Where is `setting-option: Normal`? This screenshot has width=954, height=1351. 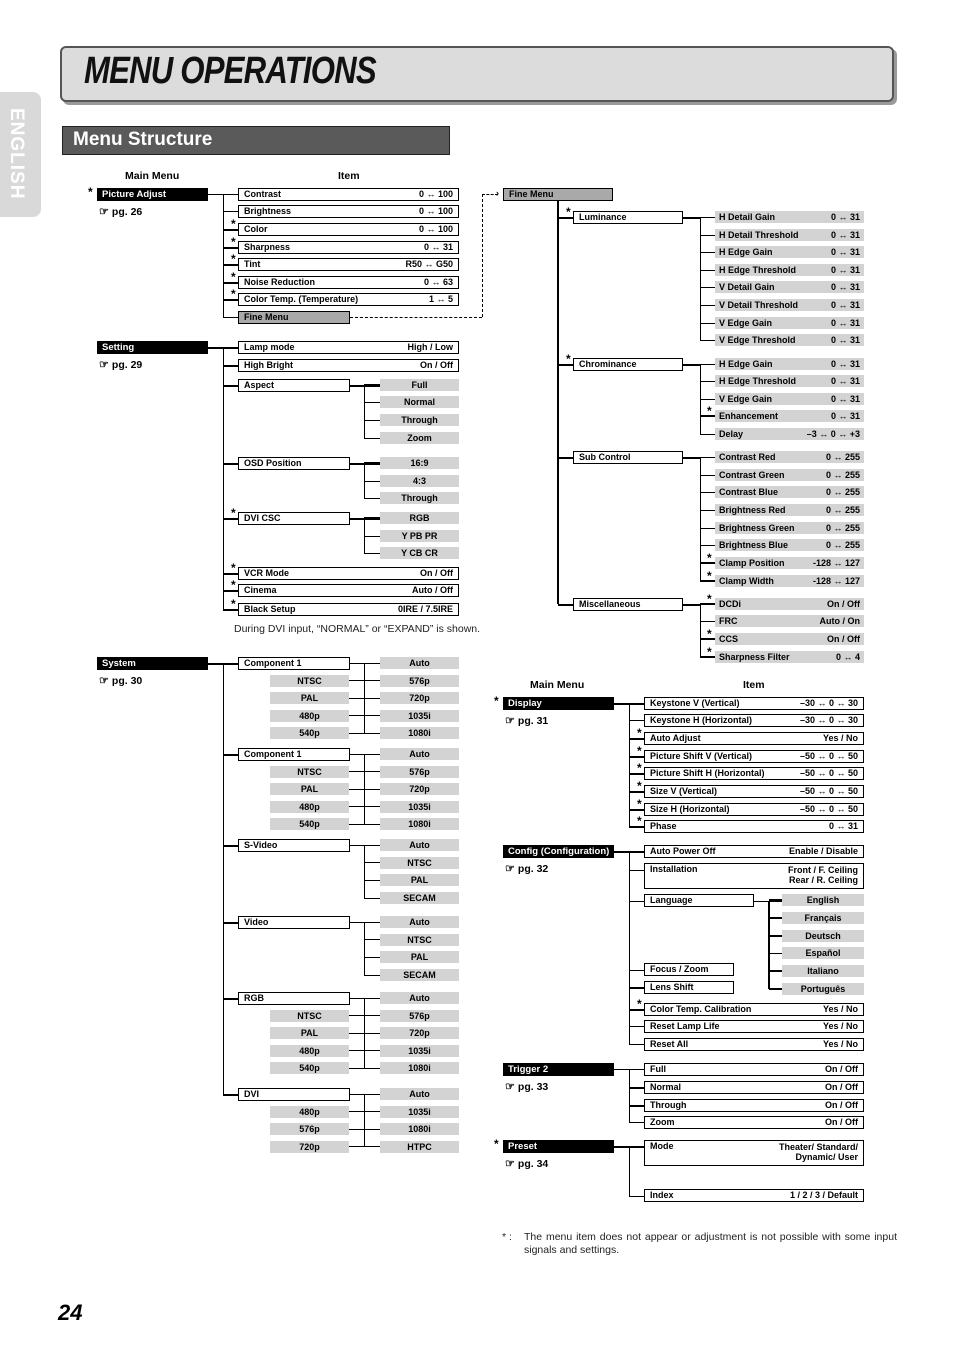
setting-option: Normal is located at coordinates (419, 402).